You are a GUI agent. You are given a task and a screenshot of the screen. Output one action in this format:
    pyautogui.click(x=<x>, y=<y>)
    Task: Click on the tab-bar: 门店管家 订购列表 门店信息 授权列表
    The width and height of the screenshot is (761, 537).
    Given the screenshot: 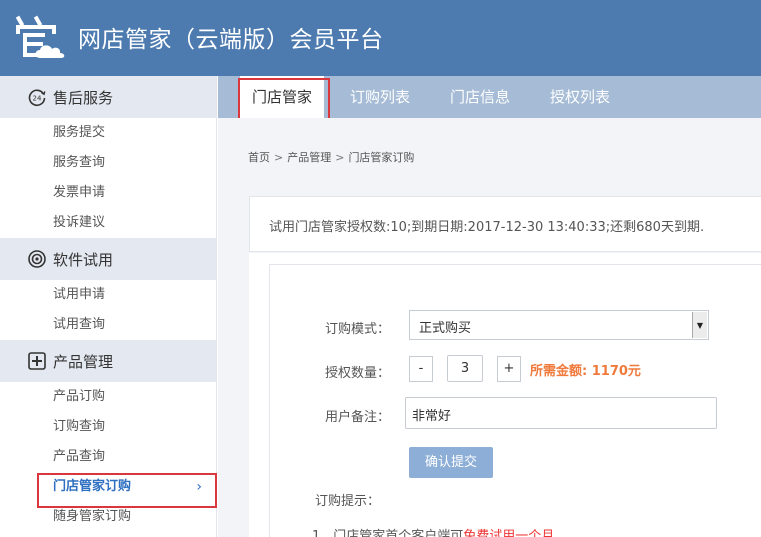 What is the action you would take?
    pyautogui.click(x=489, y=97)
    